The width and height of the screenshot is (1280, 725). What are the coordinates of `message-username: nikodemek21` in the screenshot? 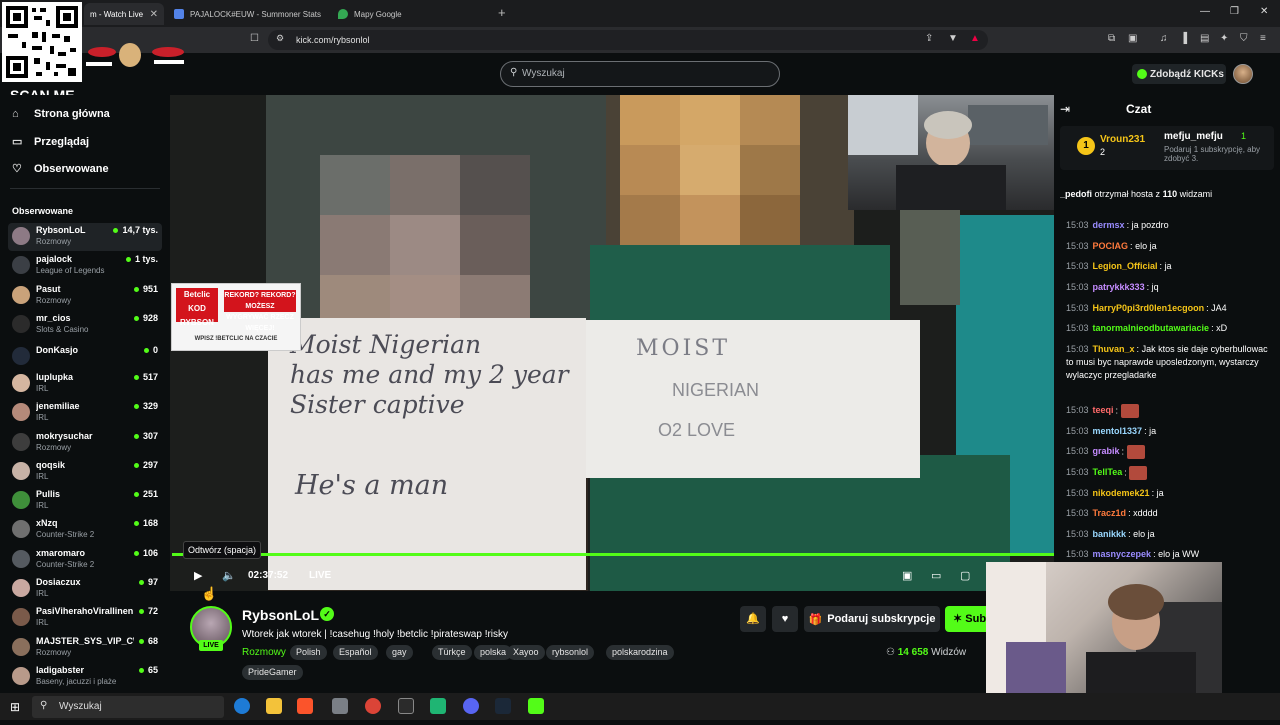 It's located at (1121, 493).